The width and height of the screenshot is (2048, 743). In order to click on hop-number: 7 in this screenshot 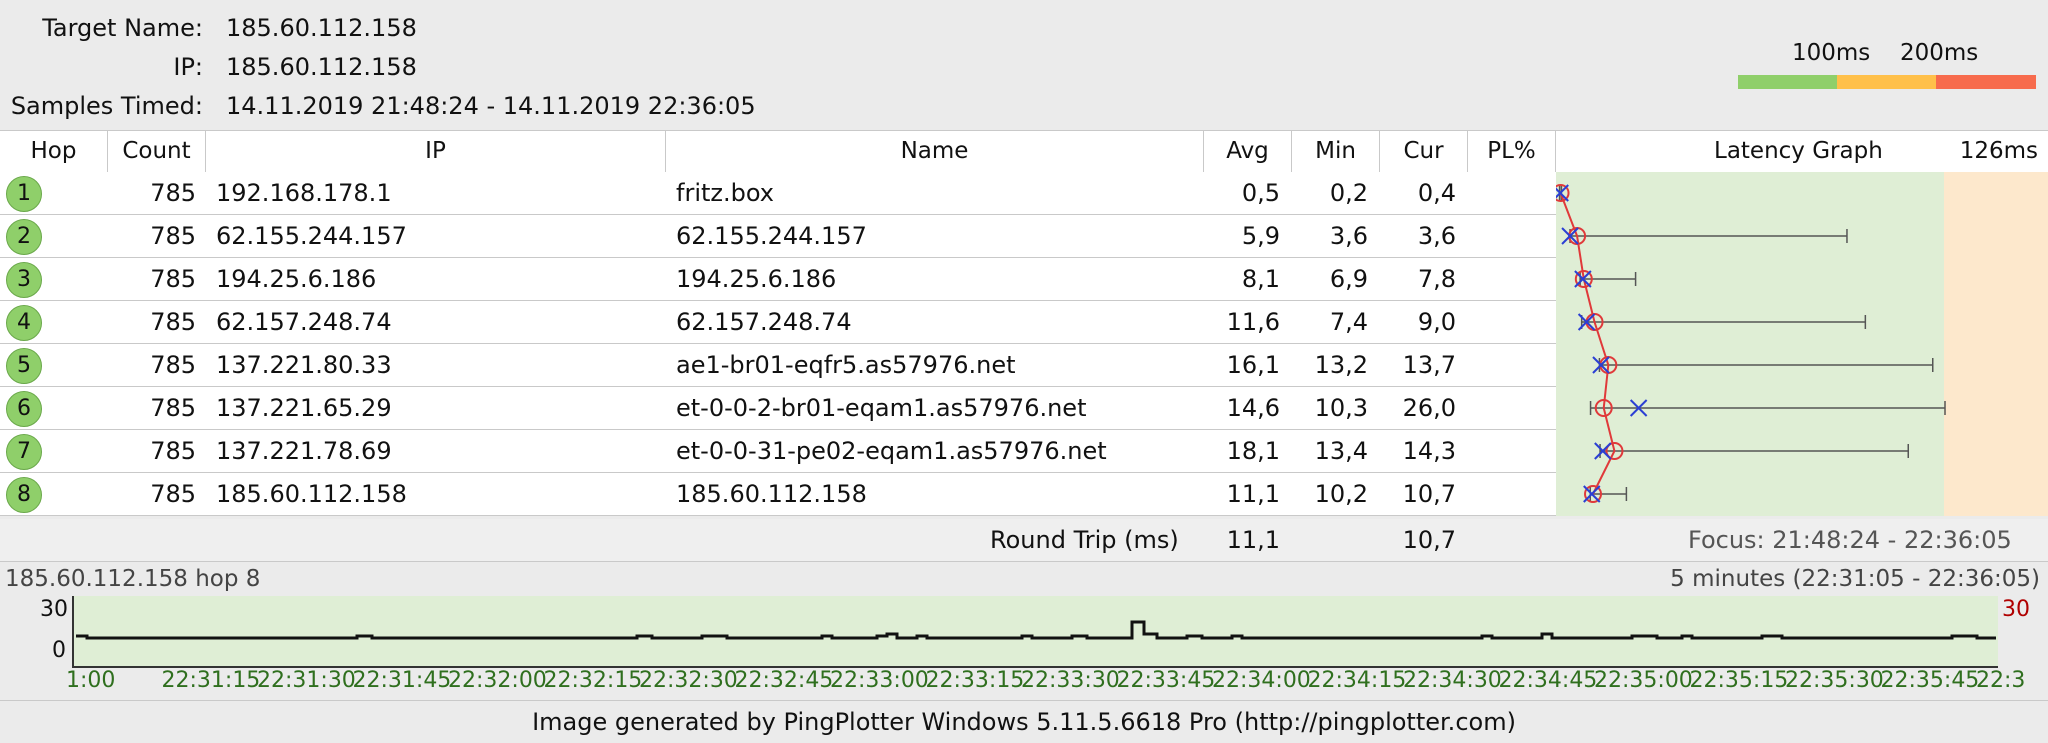, I will do `click(24, 452)`.